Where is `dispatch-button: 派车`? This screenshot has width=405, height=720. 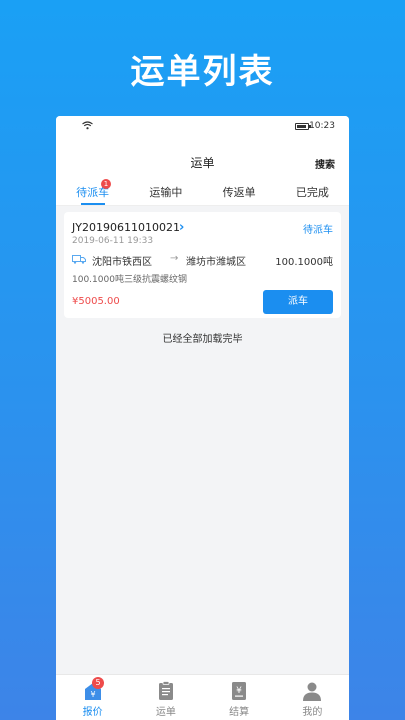 dispatch-button: 派车 is located at coordinates (298, 302).